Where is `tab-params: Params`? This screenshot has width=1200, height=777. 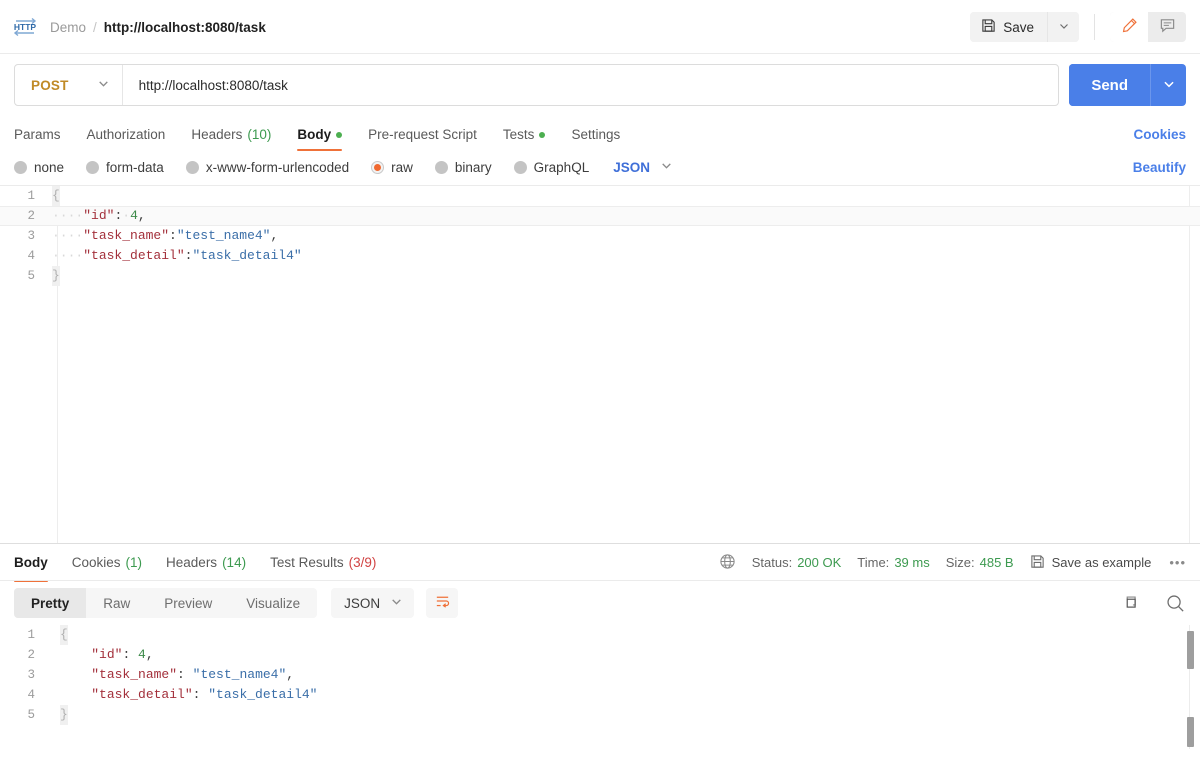
tab-params: Params is located at coordinates (37, 139).